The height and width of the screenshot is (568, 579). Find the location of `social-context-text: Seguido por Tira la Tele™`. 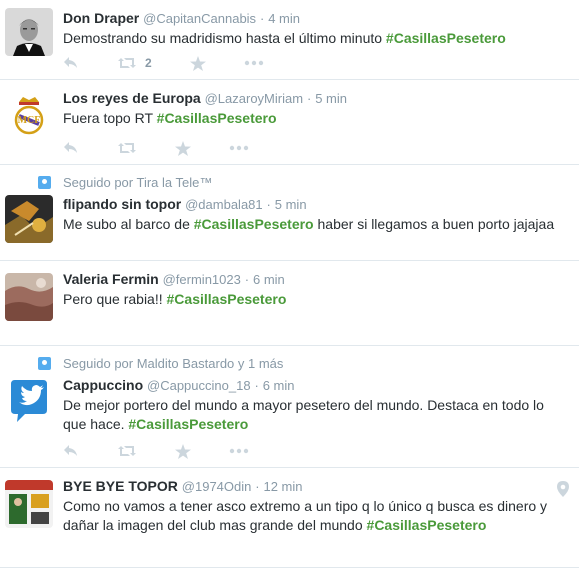

social-context-text: Seguido por Tira la Tele™ is located at coordinates (137, 182).